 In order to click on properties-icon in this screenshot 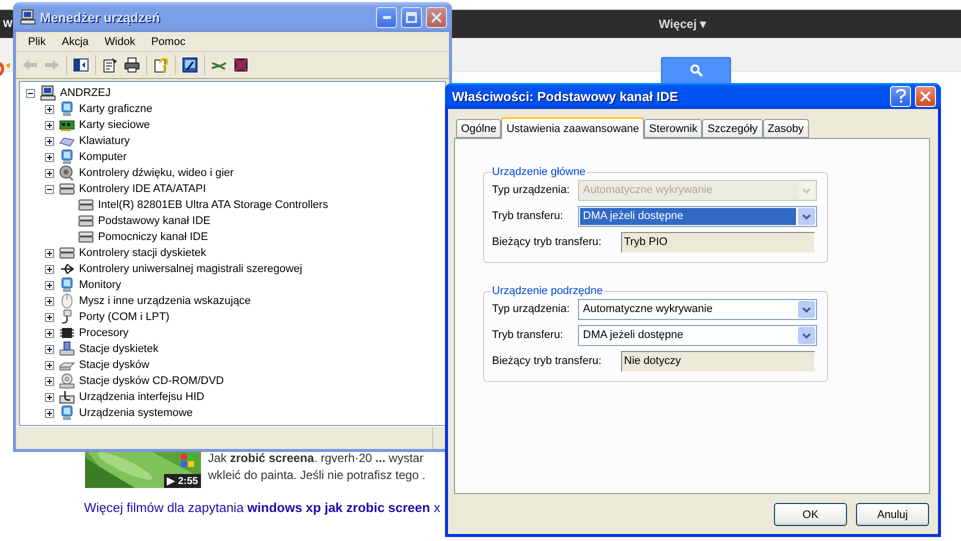, I will do `click(110, 65)`.